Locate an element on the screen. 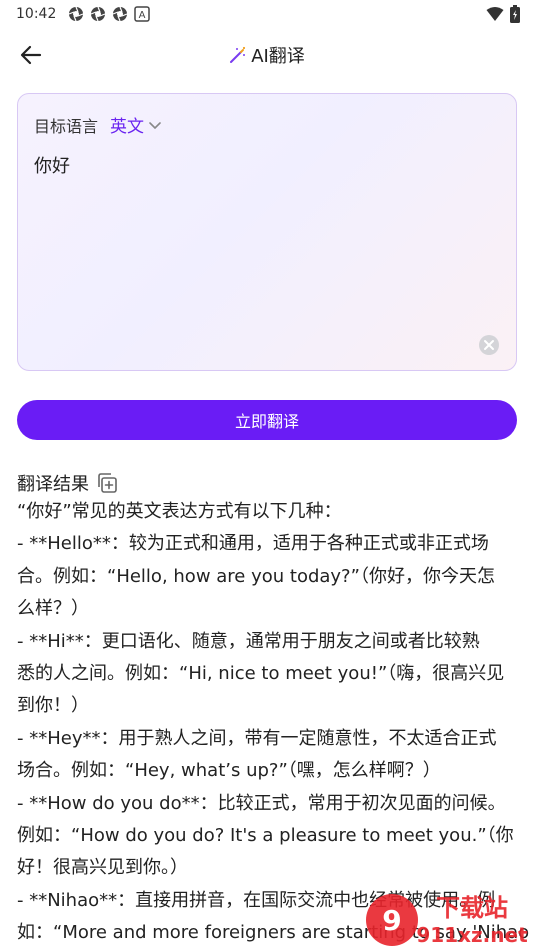 This screenshot has width=534, height=950. chevron-down-icon is located at coordinates (155, 125).